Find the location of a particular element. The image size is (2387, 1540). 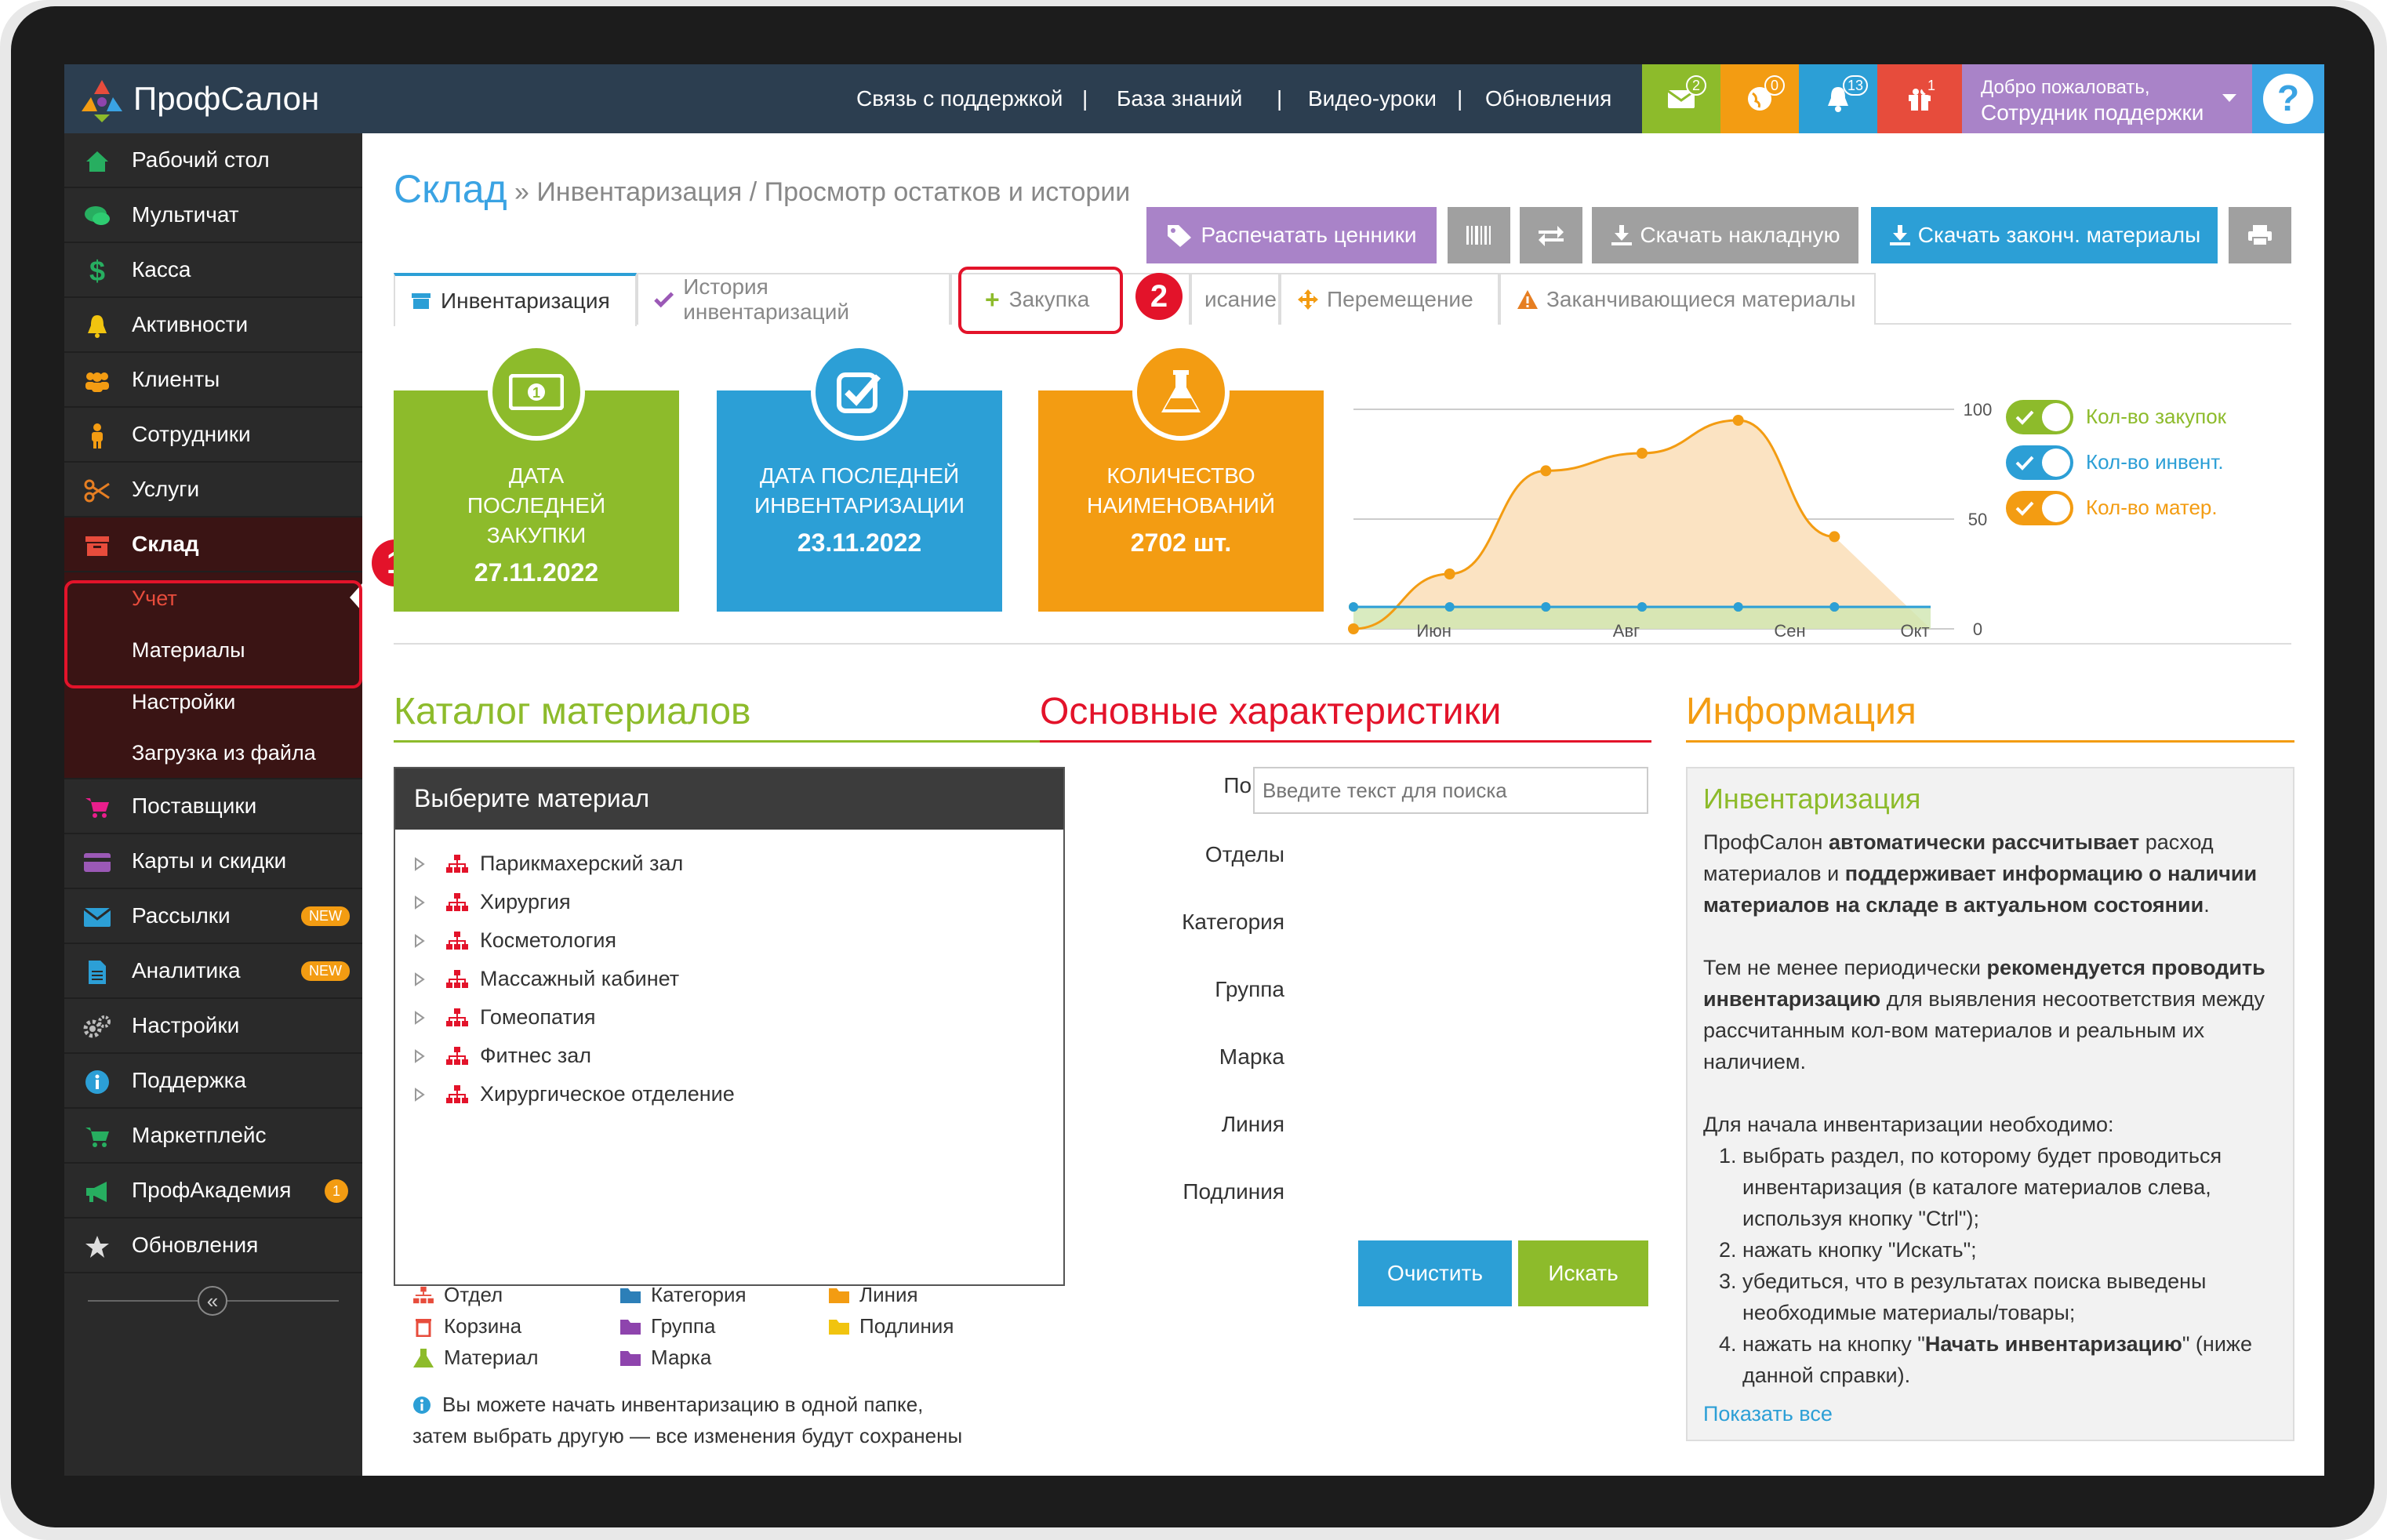

tree-item-label: Хирургия is located at coordinates (525, 902).